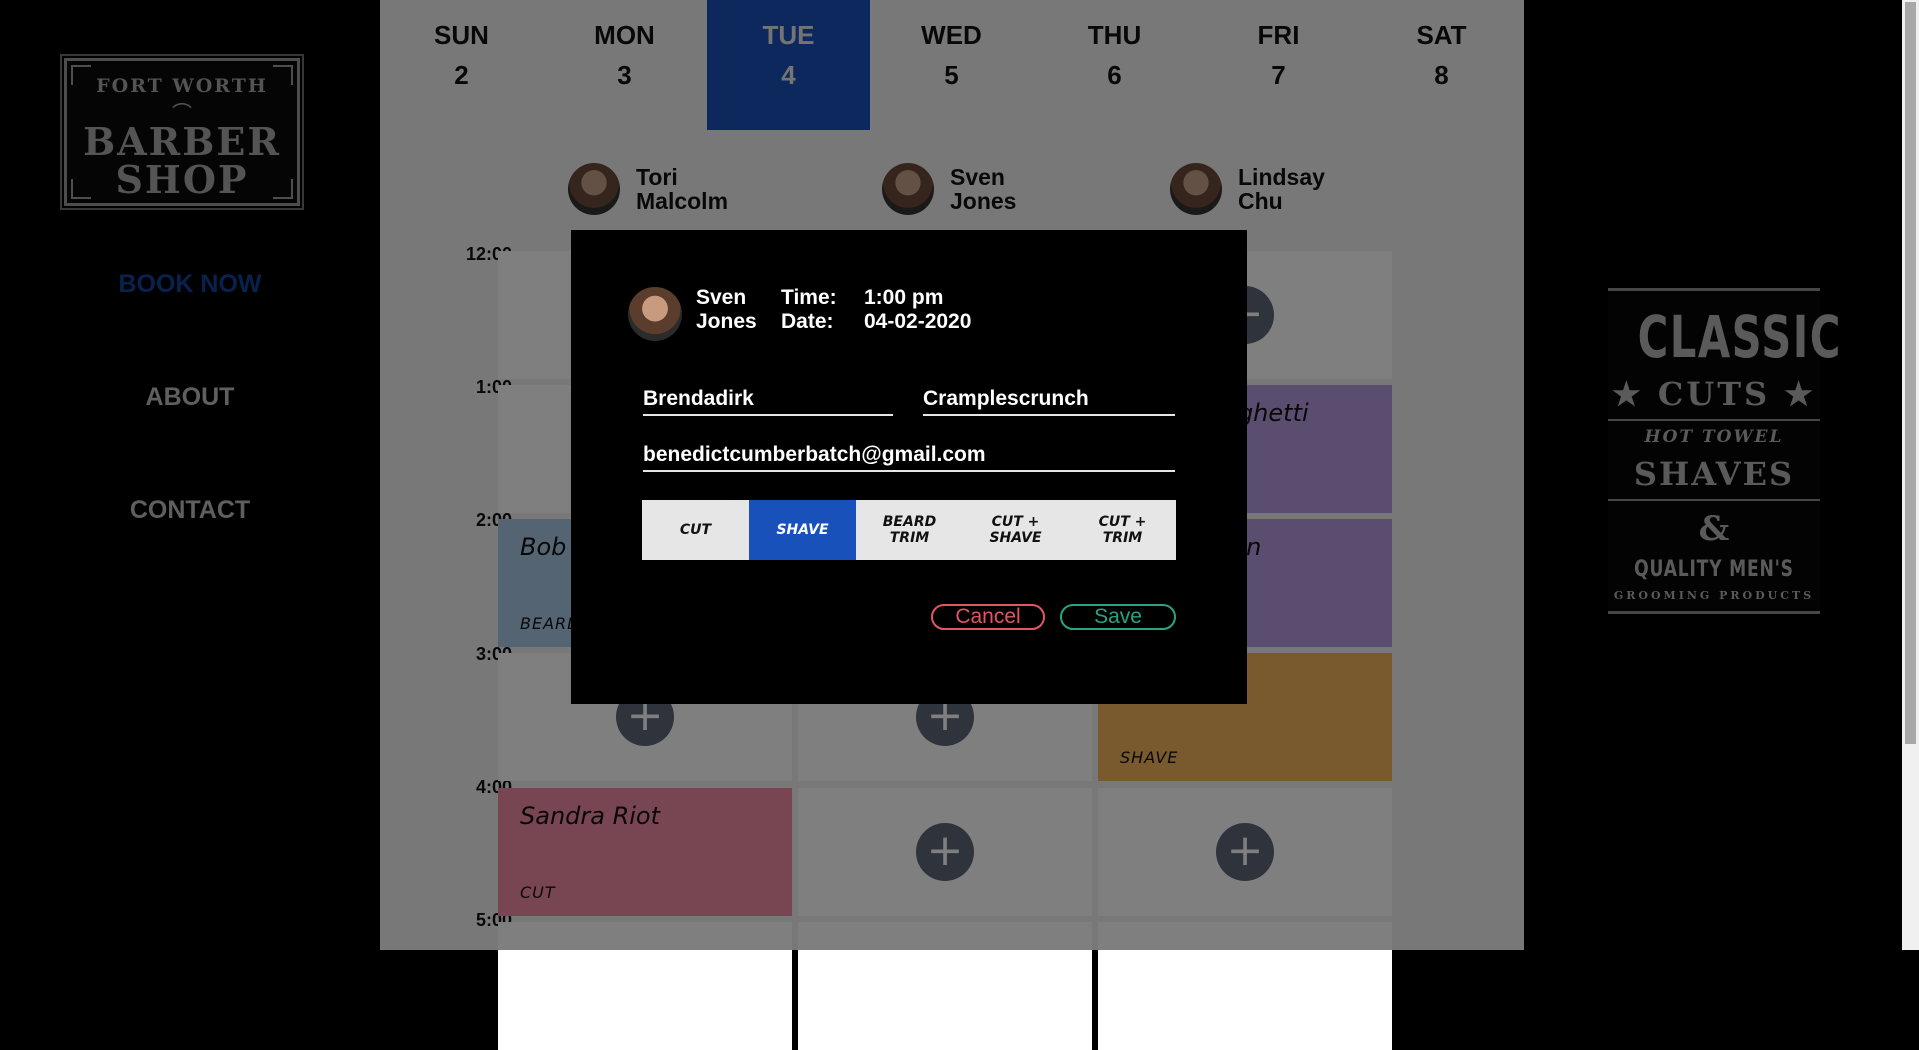  Describe the element at coordinates (1118, 617) in the screenshot. I see `save-button: Save` at that location.